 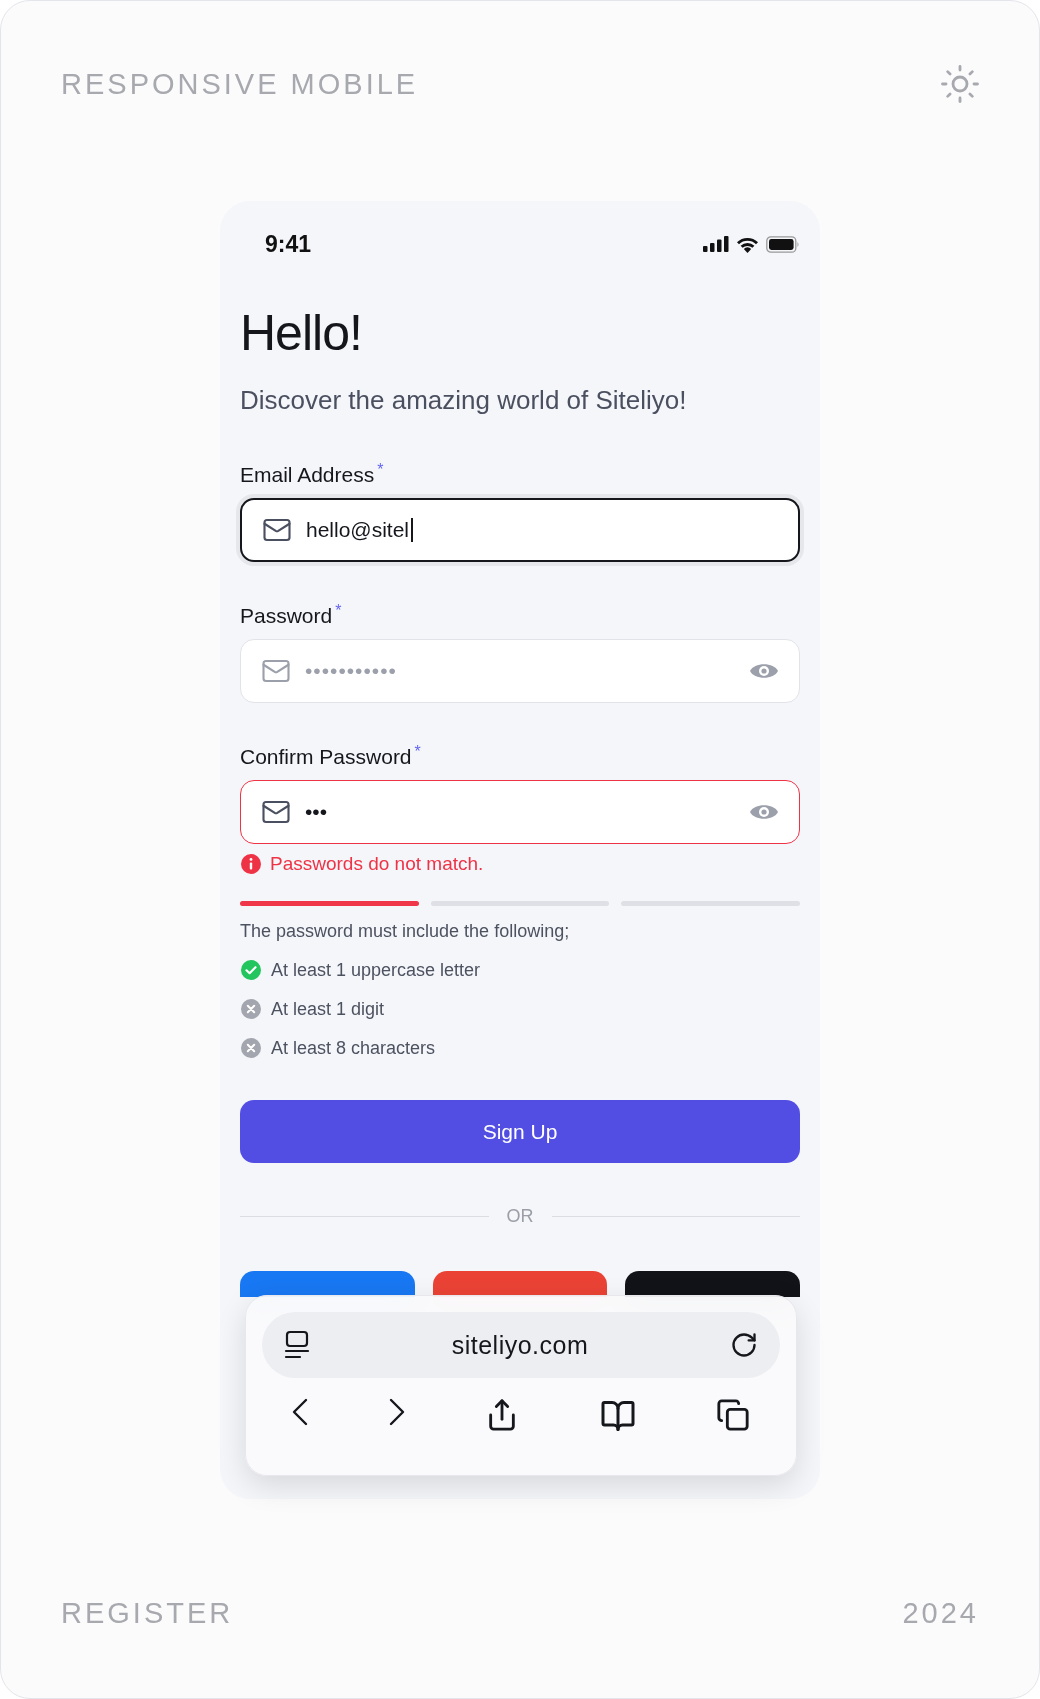 I want to click on reload-icon, so click(x=744, y=1345).